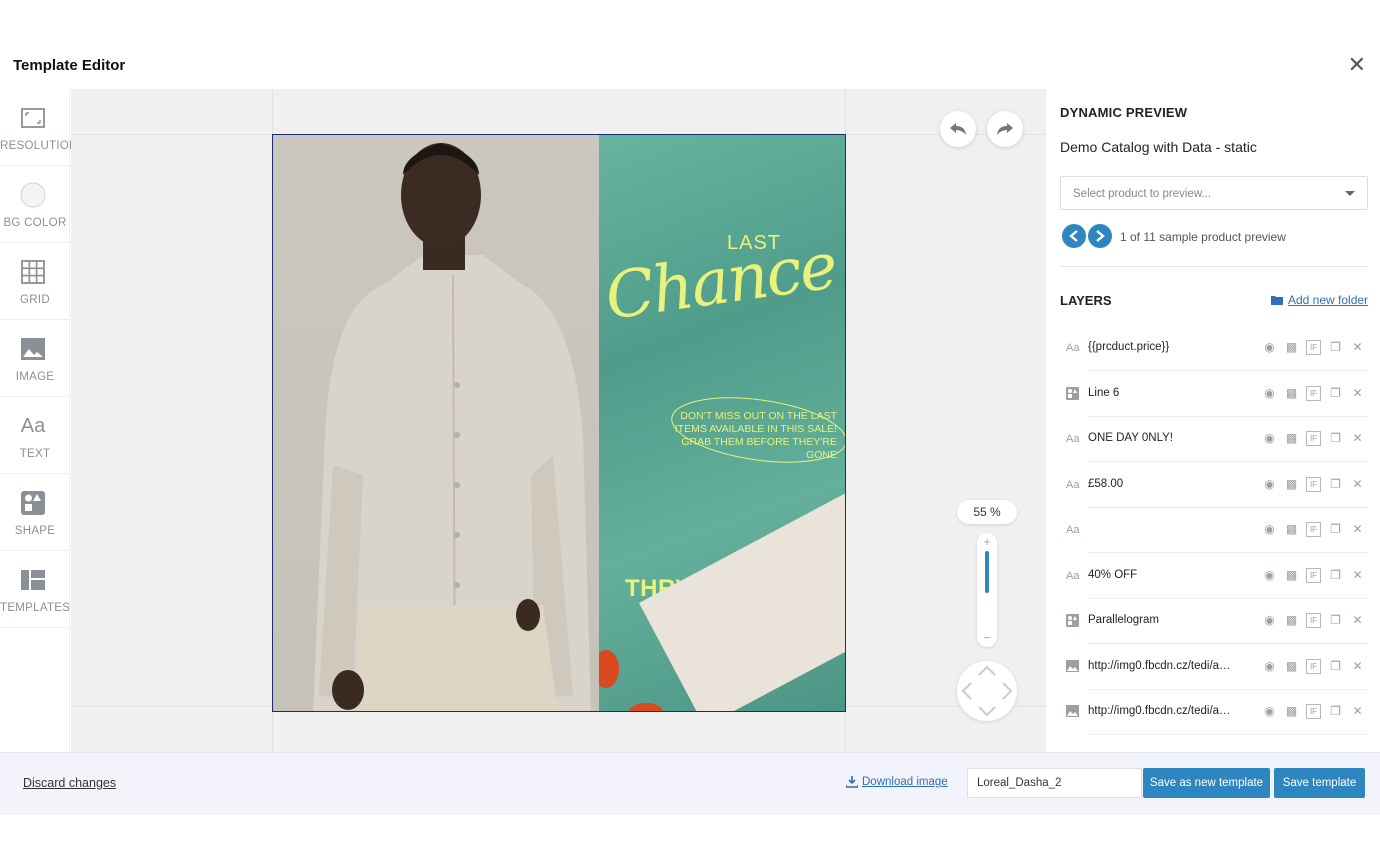 Image resolution: width=1380 pixels, height=855 pixels. I want to click on tool-text: Aa TEXT, so click(35, 435).